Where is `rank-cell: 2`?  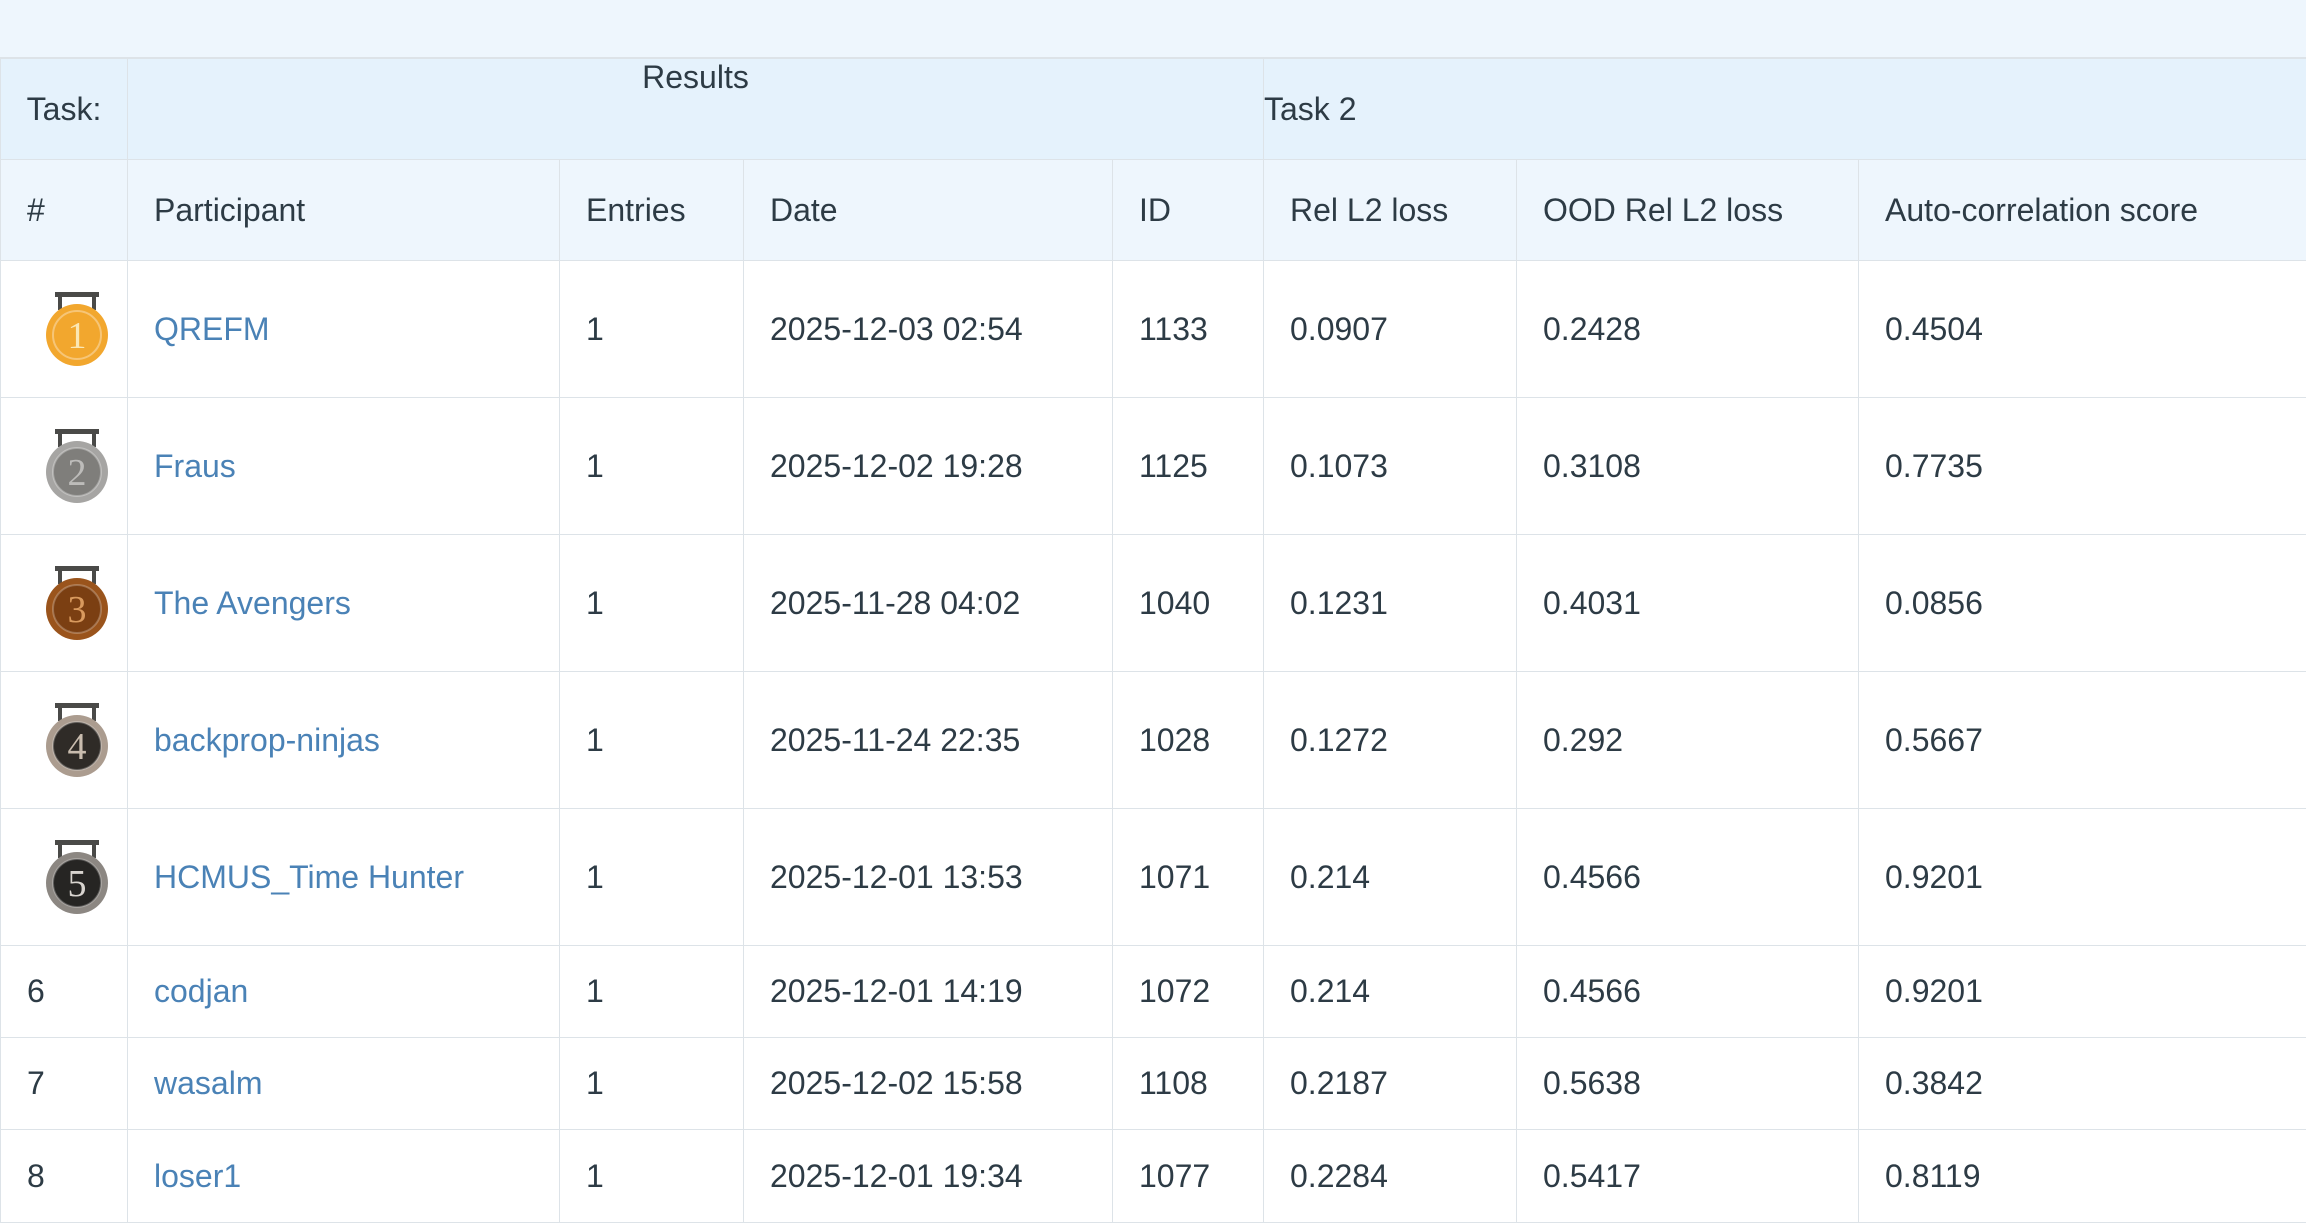 rank-cell: 2 is located at coordinates (64, 466).